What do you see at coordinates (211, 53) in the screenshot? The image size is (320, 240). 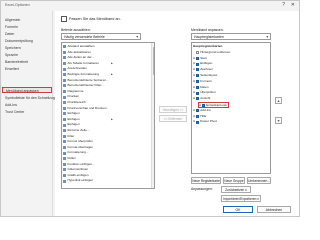 I see `tree-item: Hintergrund entfernen` at bounding box center [211, 53].